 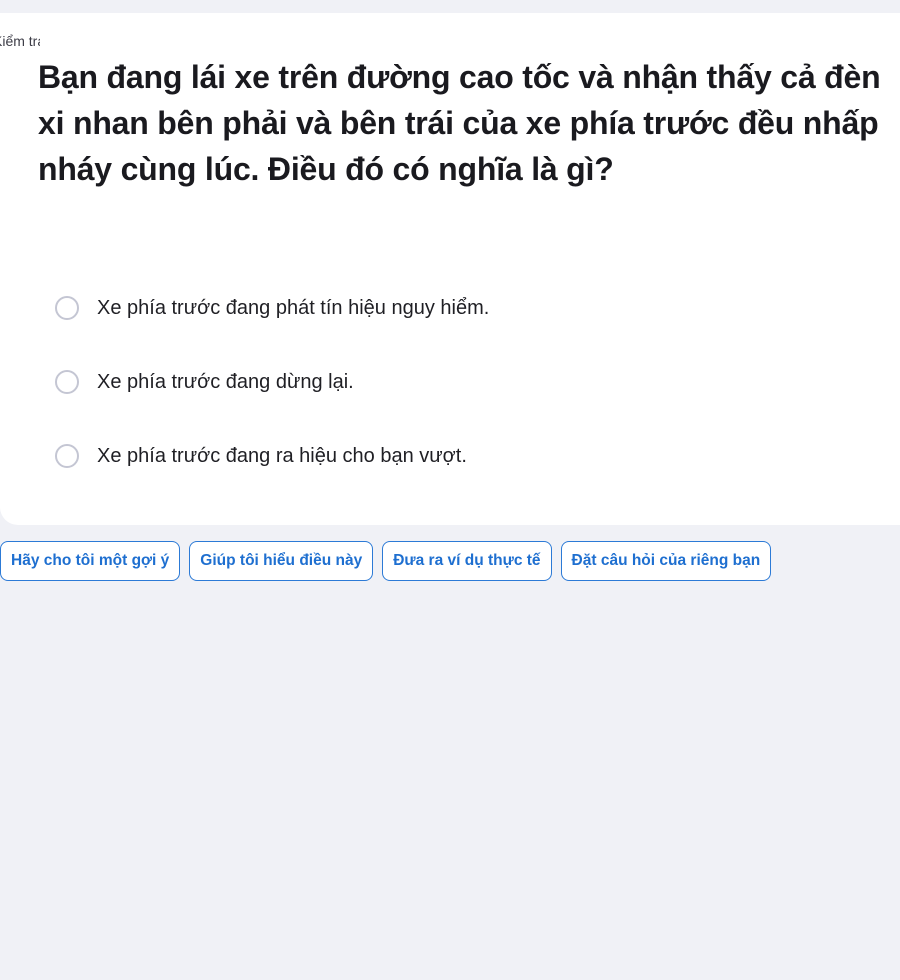 What do you see at coordinates (225, 381) in the screenshot?
I see `answer-option-label: Xe phía trước đang dừng lại.` at bounding box center [225, 381].